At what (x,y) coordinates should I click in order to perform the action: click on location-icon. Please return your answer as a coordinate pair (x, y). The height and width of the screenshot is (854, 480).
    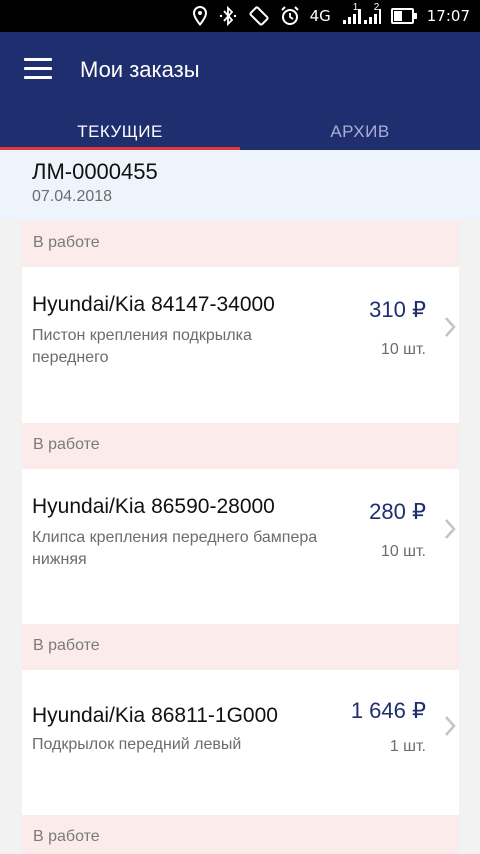
    Looking at the image, I should click on (200, 16).